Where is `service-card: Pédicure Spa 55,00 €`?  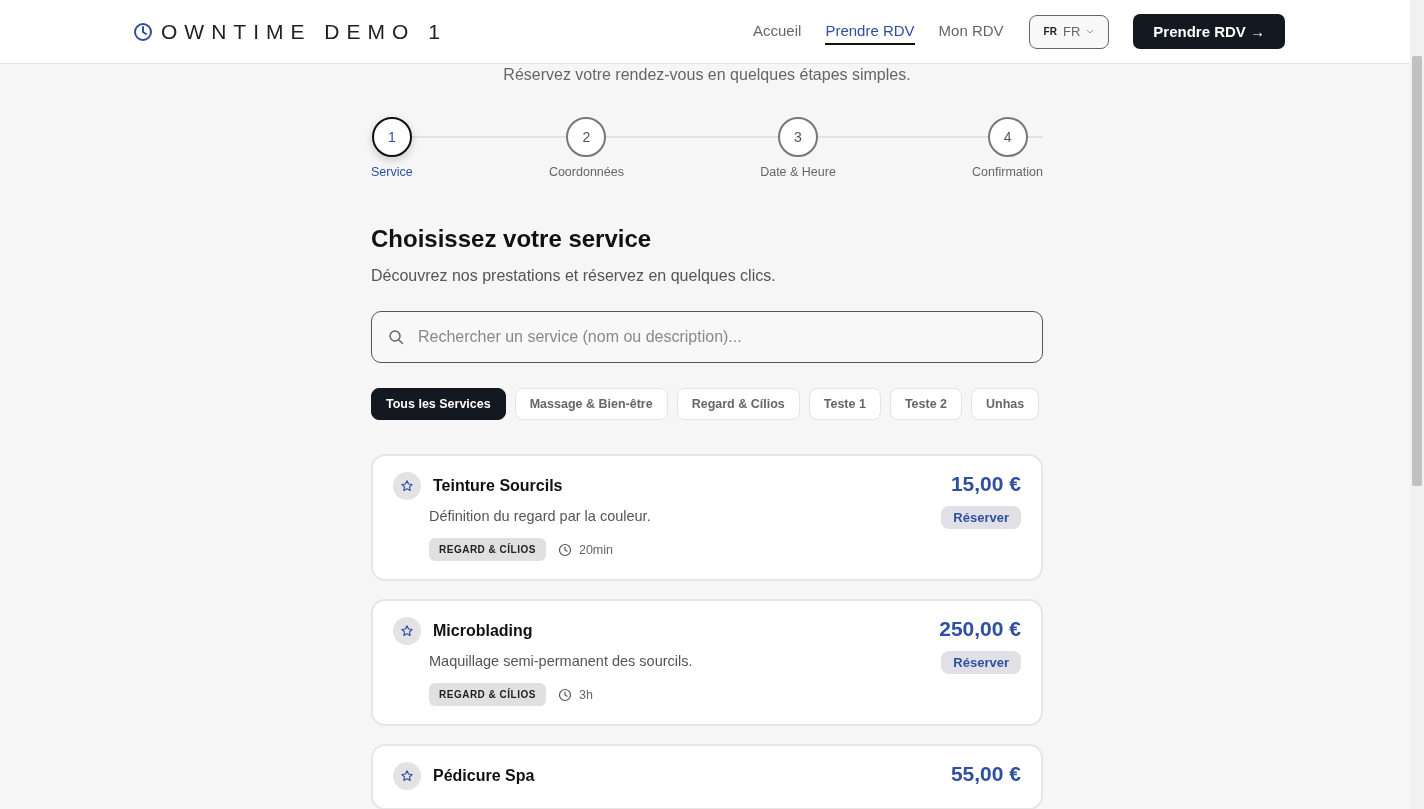
service-card: Pédicure Spa 55,00 € is located at coordinates (707, 776).